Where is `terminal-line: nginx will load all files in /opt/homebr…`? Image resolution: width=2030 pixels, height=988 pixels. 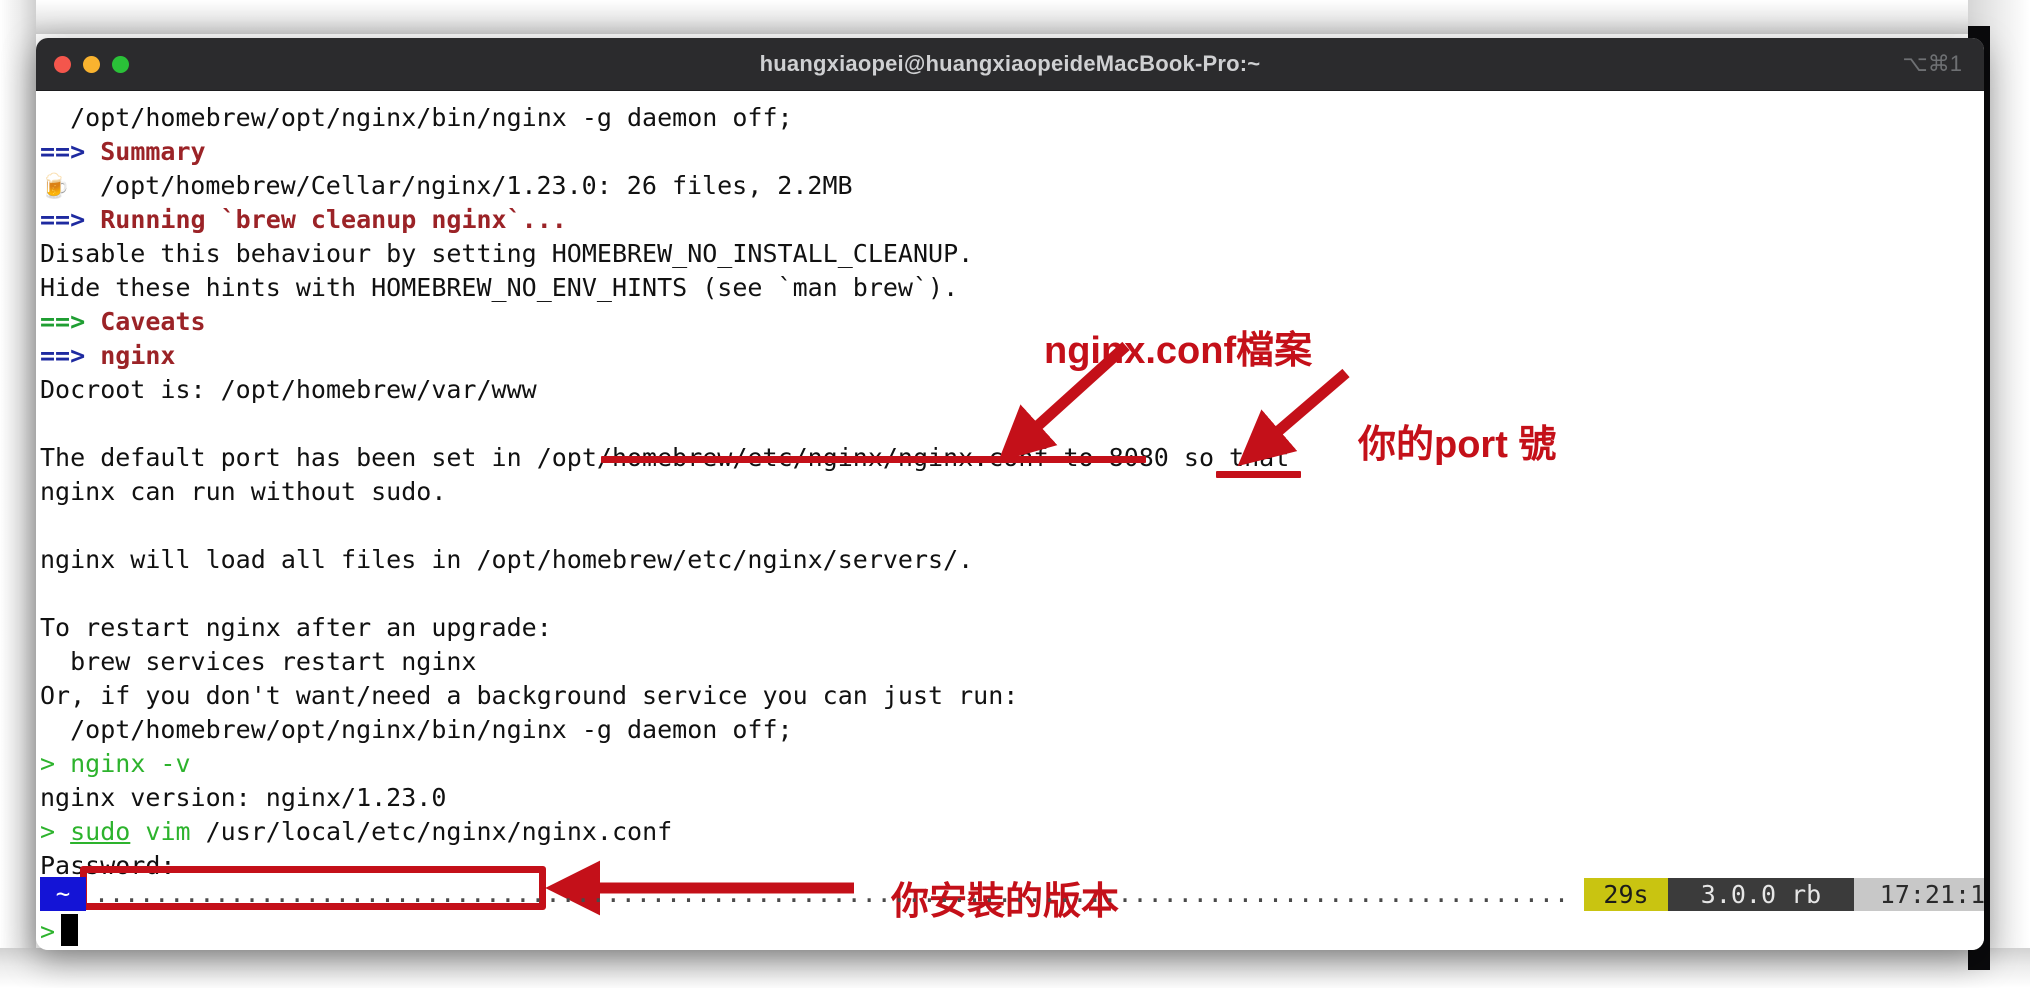
terminal-line: nginx will load all files in /opt/homebr… is located at coordinates (1012, 560).